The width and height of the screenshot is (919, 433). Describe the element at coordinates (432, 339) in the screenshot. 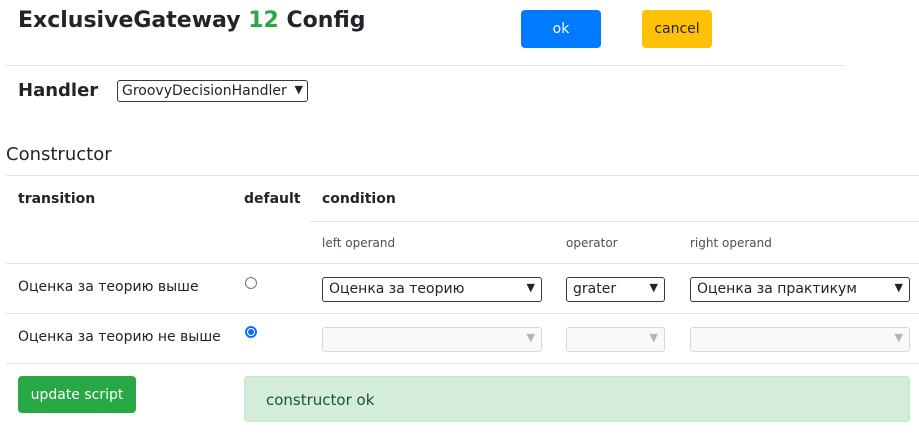

I see `left-operand-select: ▼` at that location.